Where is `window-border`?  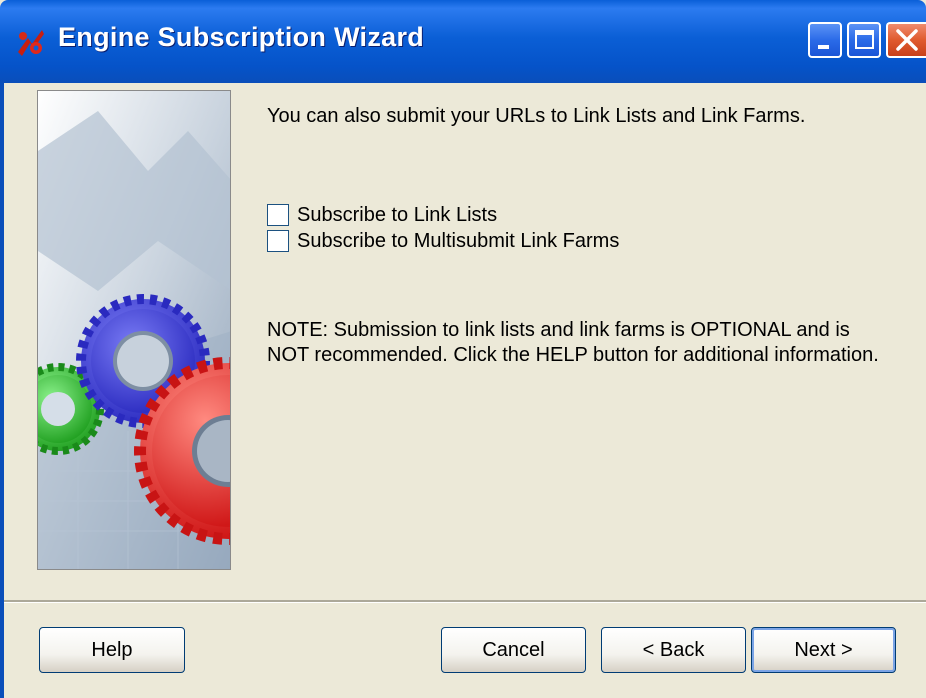
window-border is located at coordinates (2, 390).